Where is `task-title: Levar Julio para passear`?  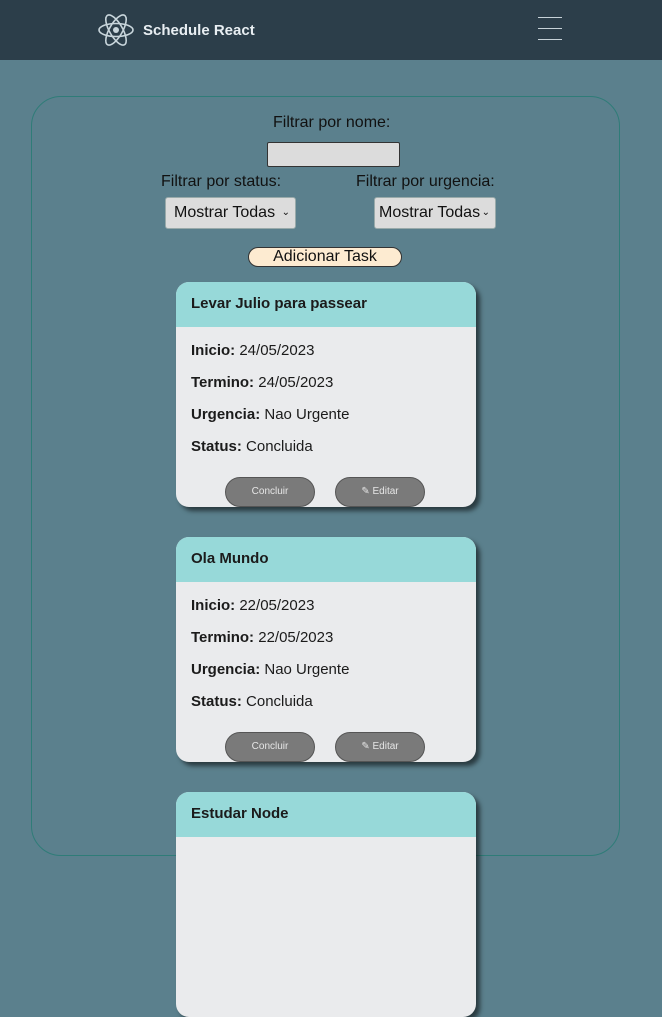 task-title: Levar Julio para passear is located at coordinates (326, 304).